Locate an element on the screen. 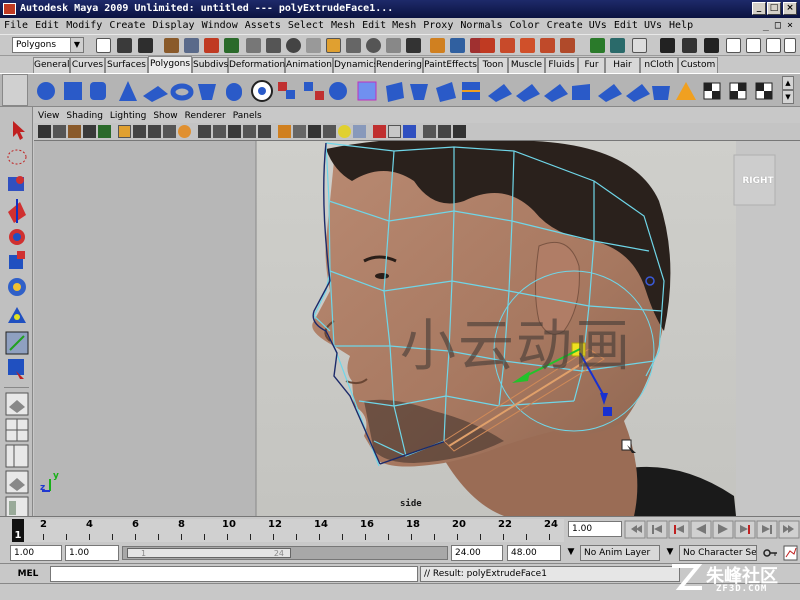  panel-menu-lighting: Lighting is located at coordinates (127, 116).